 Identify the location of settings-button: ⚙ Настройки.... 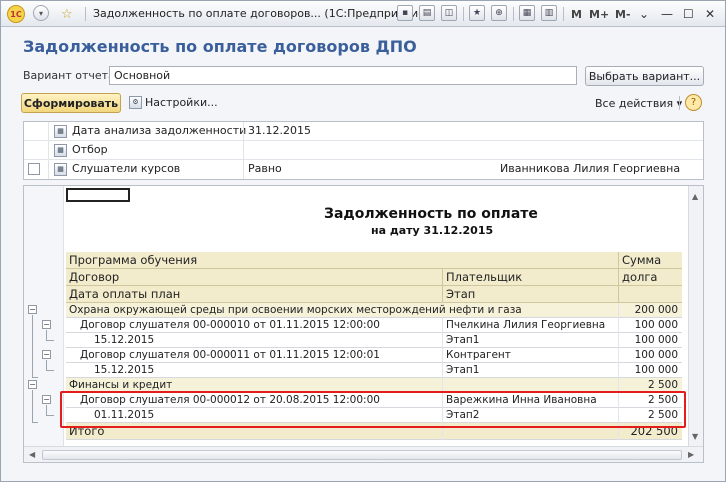
(173, 102).